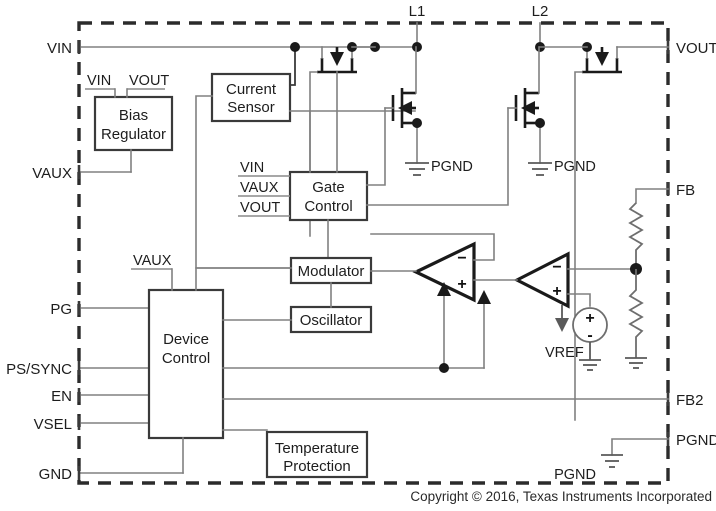 This screenshot has height=511, width=716. What do you see at coordinates (186, 339) in the screenshot?
I see `device-control-label-line1: Device` at bounding box center [186, 339].